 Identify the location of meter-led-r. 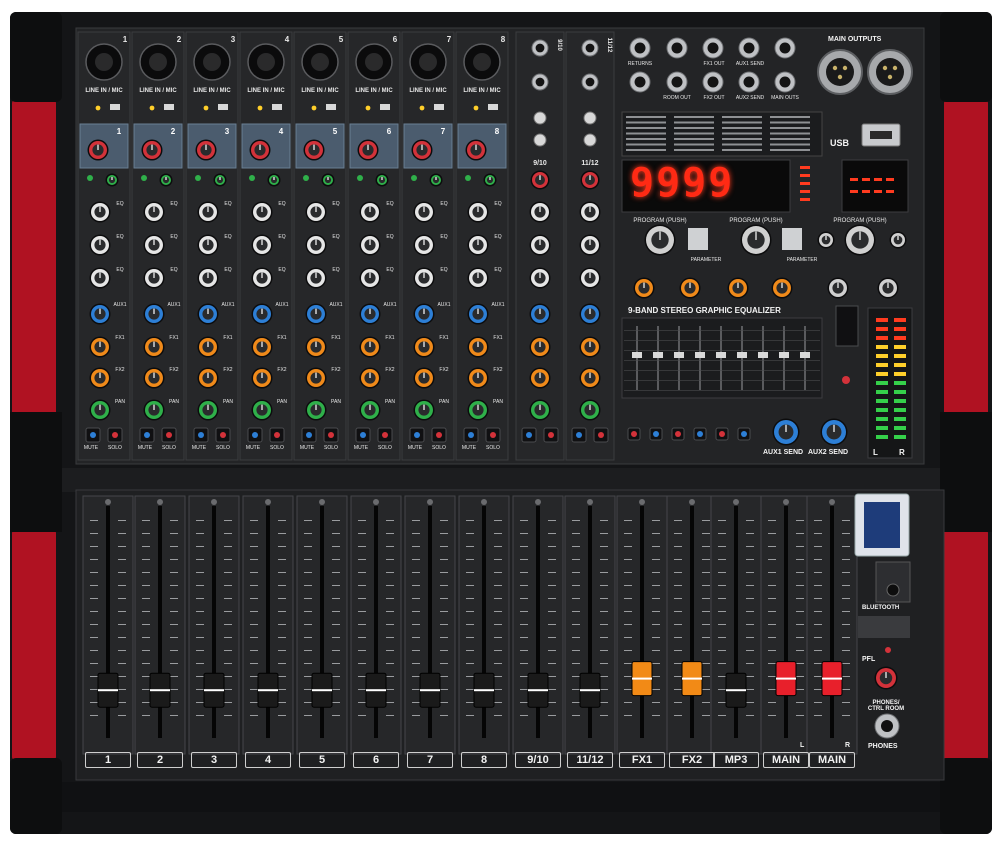
(900, 338).